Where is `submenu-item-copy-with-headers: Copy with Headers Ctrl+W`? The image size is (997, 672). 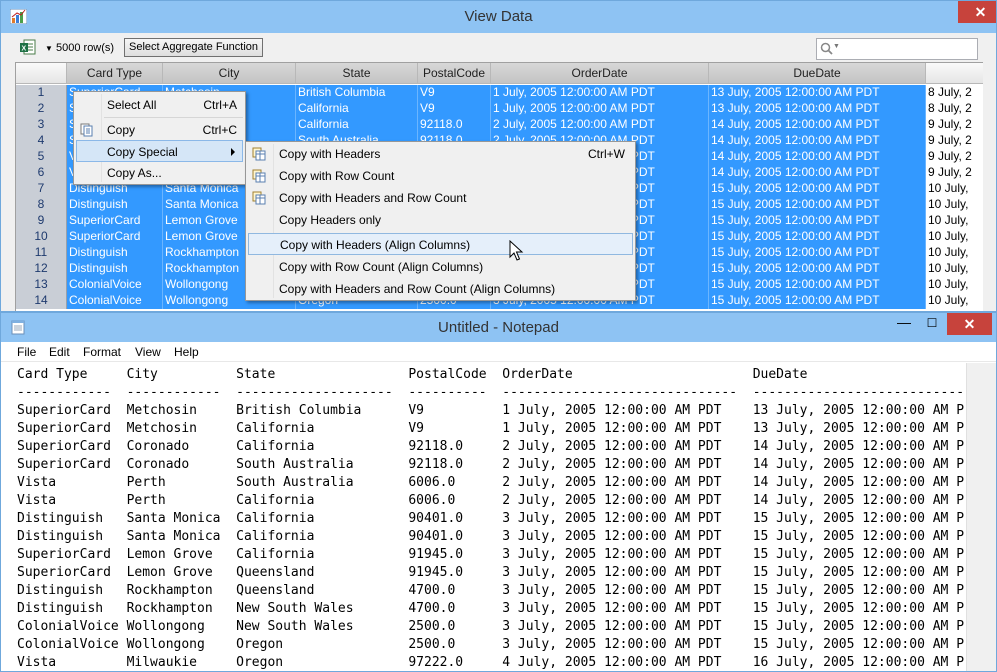 submenu-item-copy-with-headers: Copy with Headers Ctrl+W is located at coordinates (440, 154).